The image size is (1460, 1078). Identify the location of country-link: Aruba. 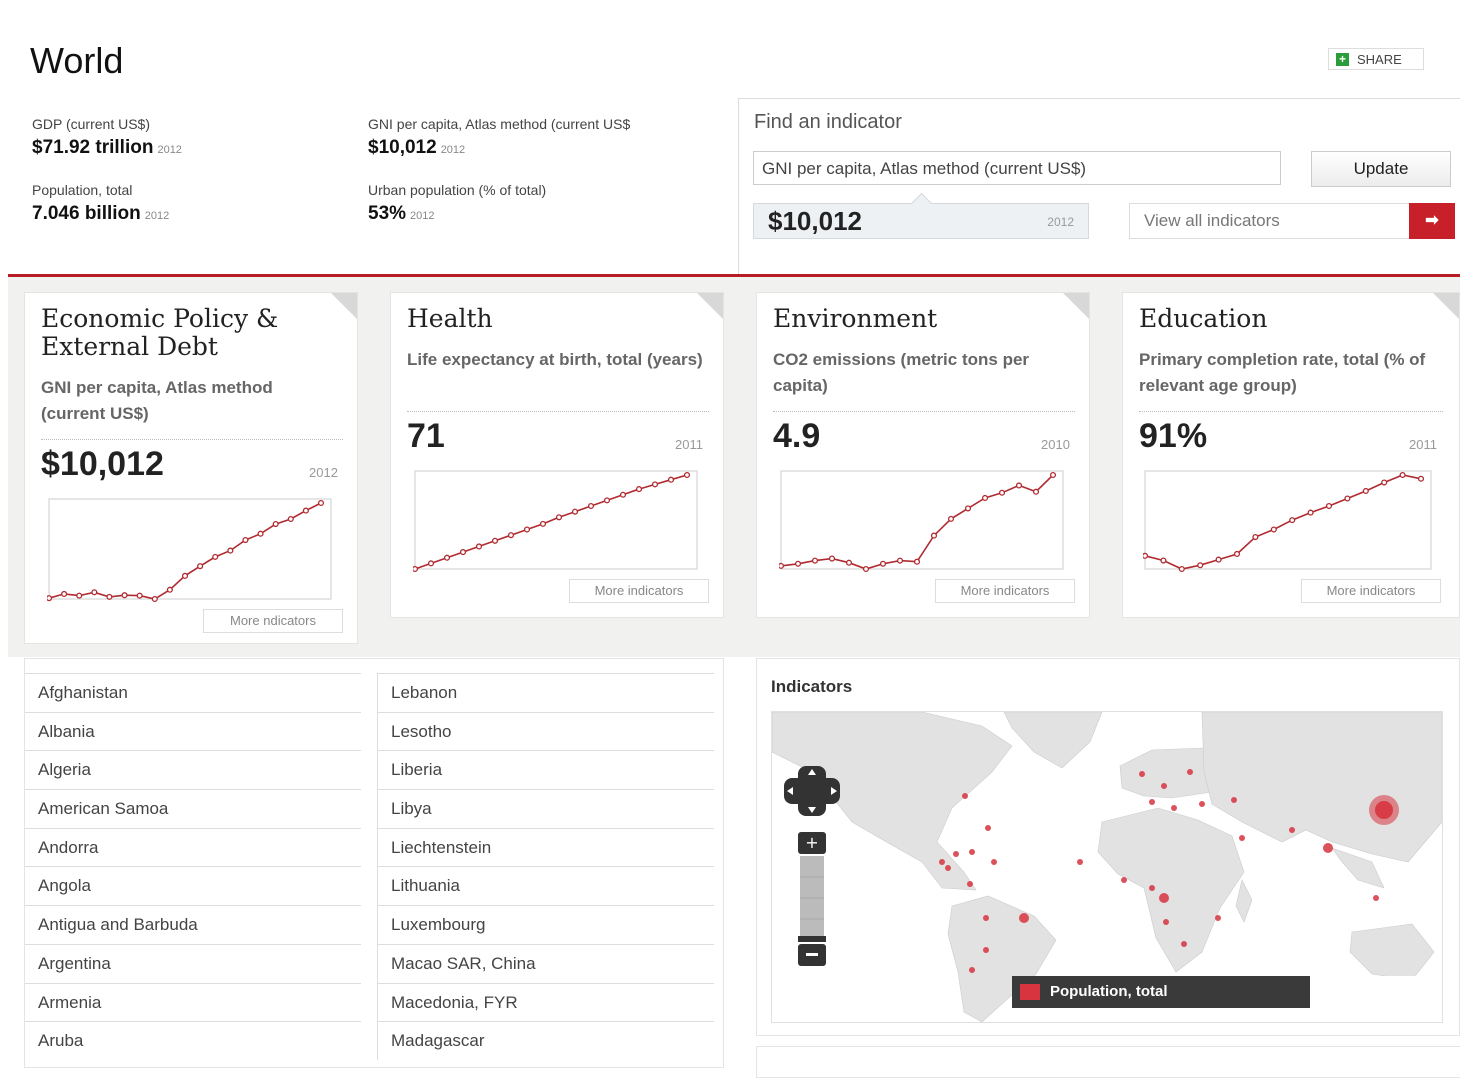
(193, 1040).